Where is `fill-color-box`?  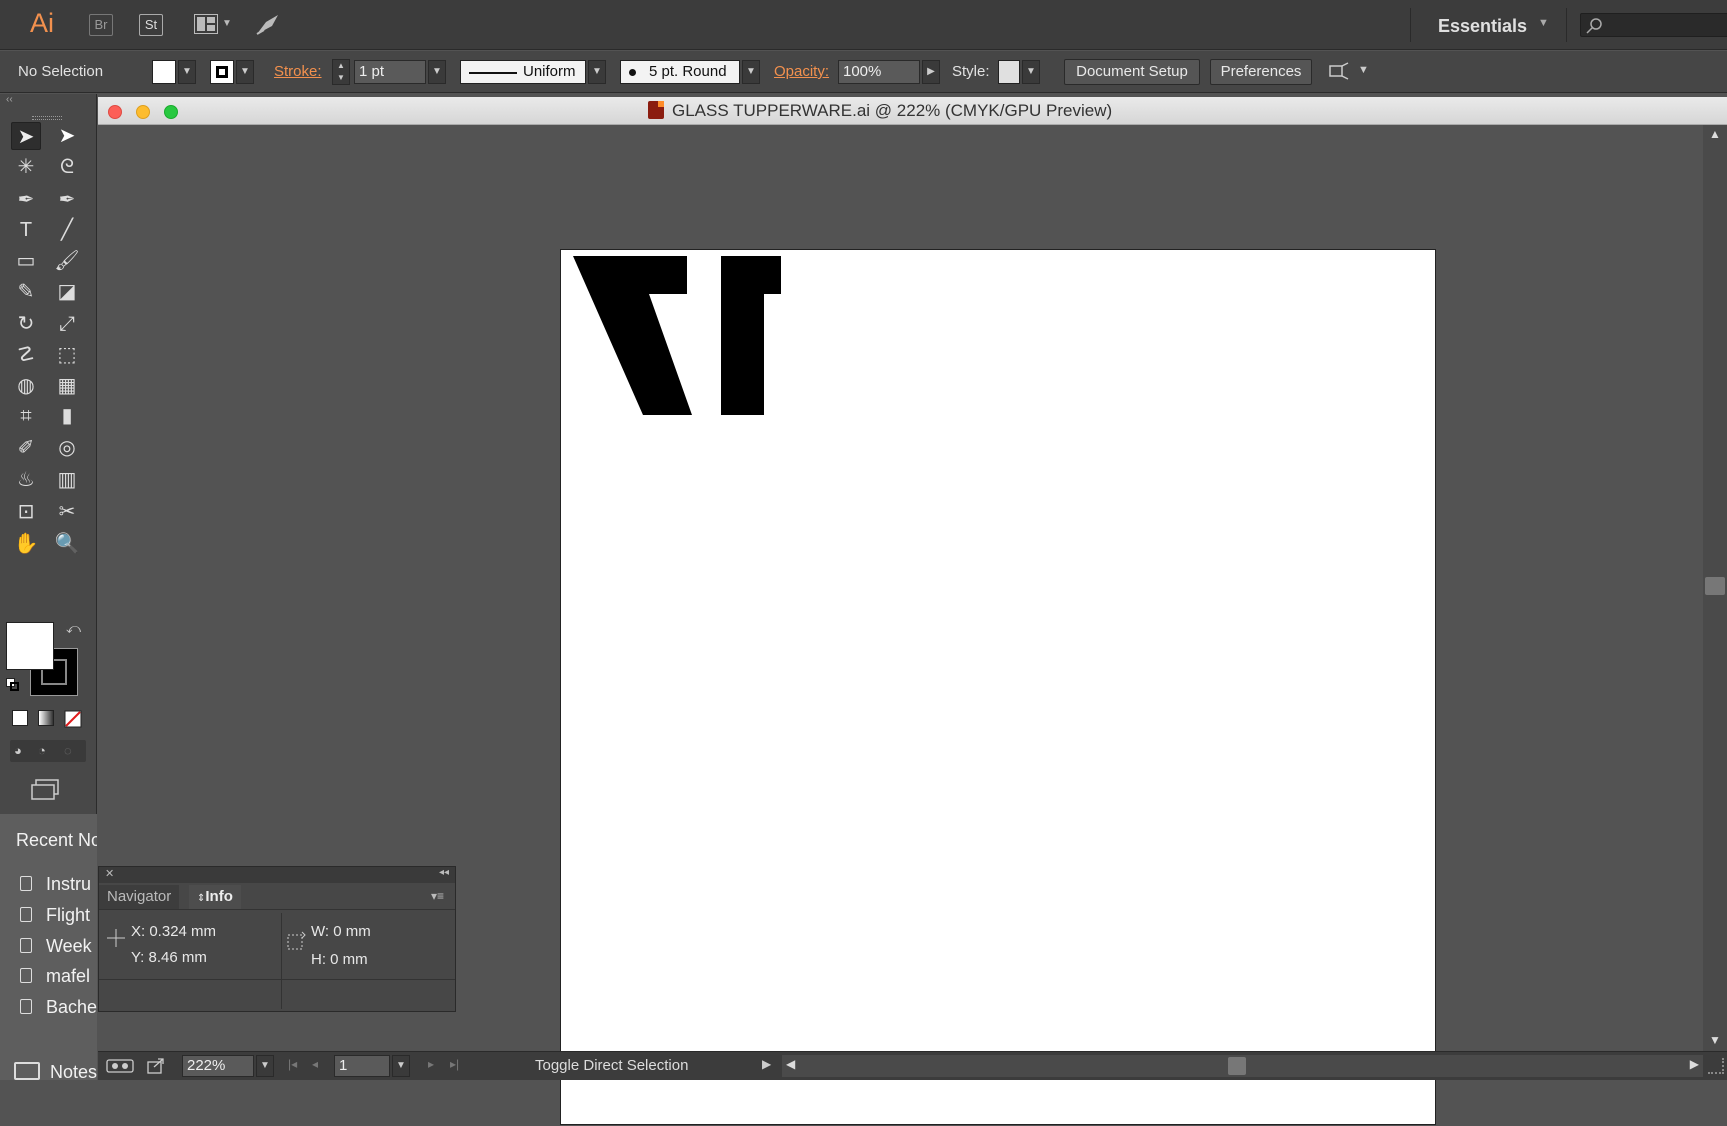
fill-color-box is located at coordinates (30, 646).